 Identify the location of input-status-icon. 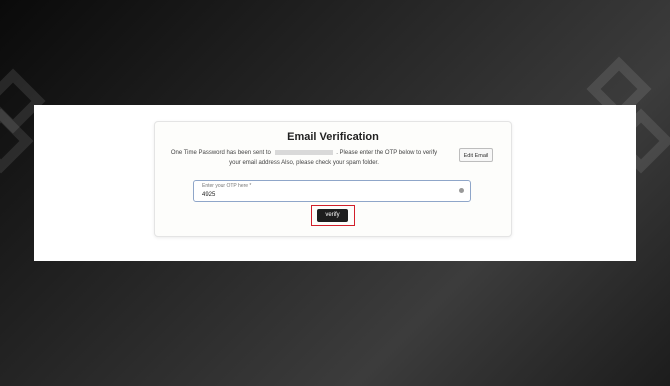
(461, 190).